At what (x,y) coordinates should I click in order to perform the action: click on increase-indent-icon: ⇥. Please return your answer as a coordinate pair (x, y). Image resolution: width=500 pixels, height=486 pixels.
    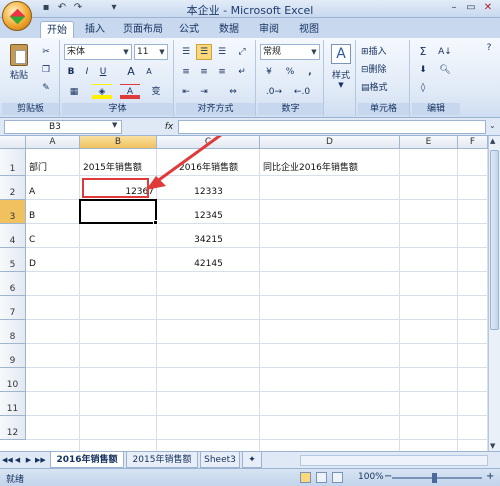
    Looking at the image, I should click on (204, 92).